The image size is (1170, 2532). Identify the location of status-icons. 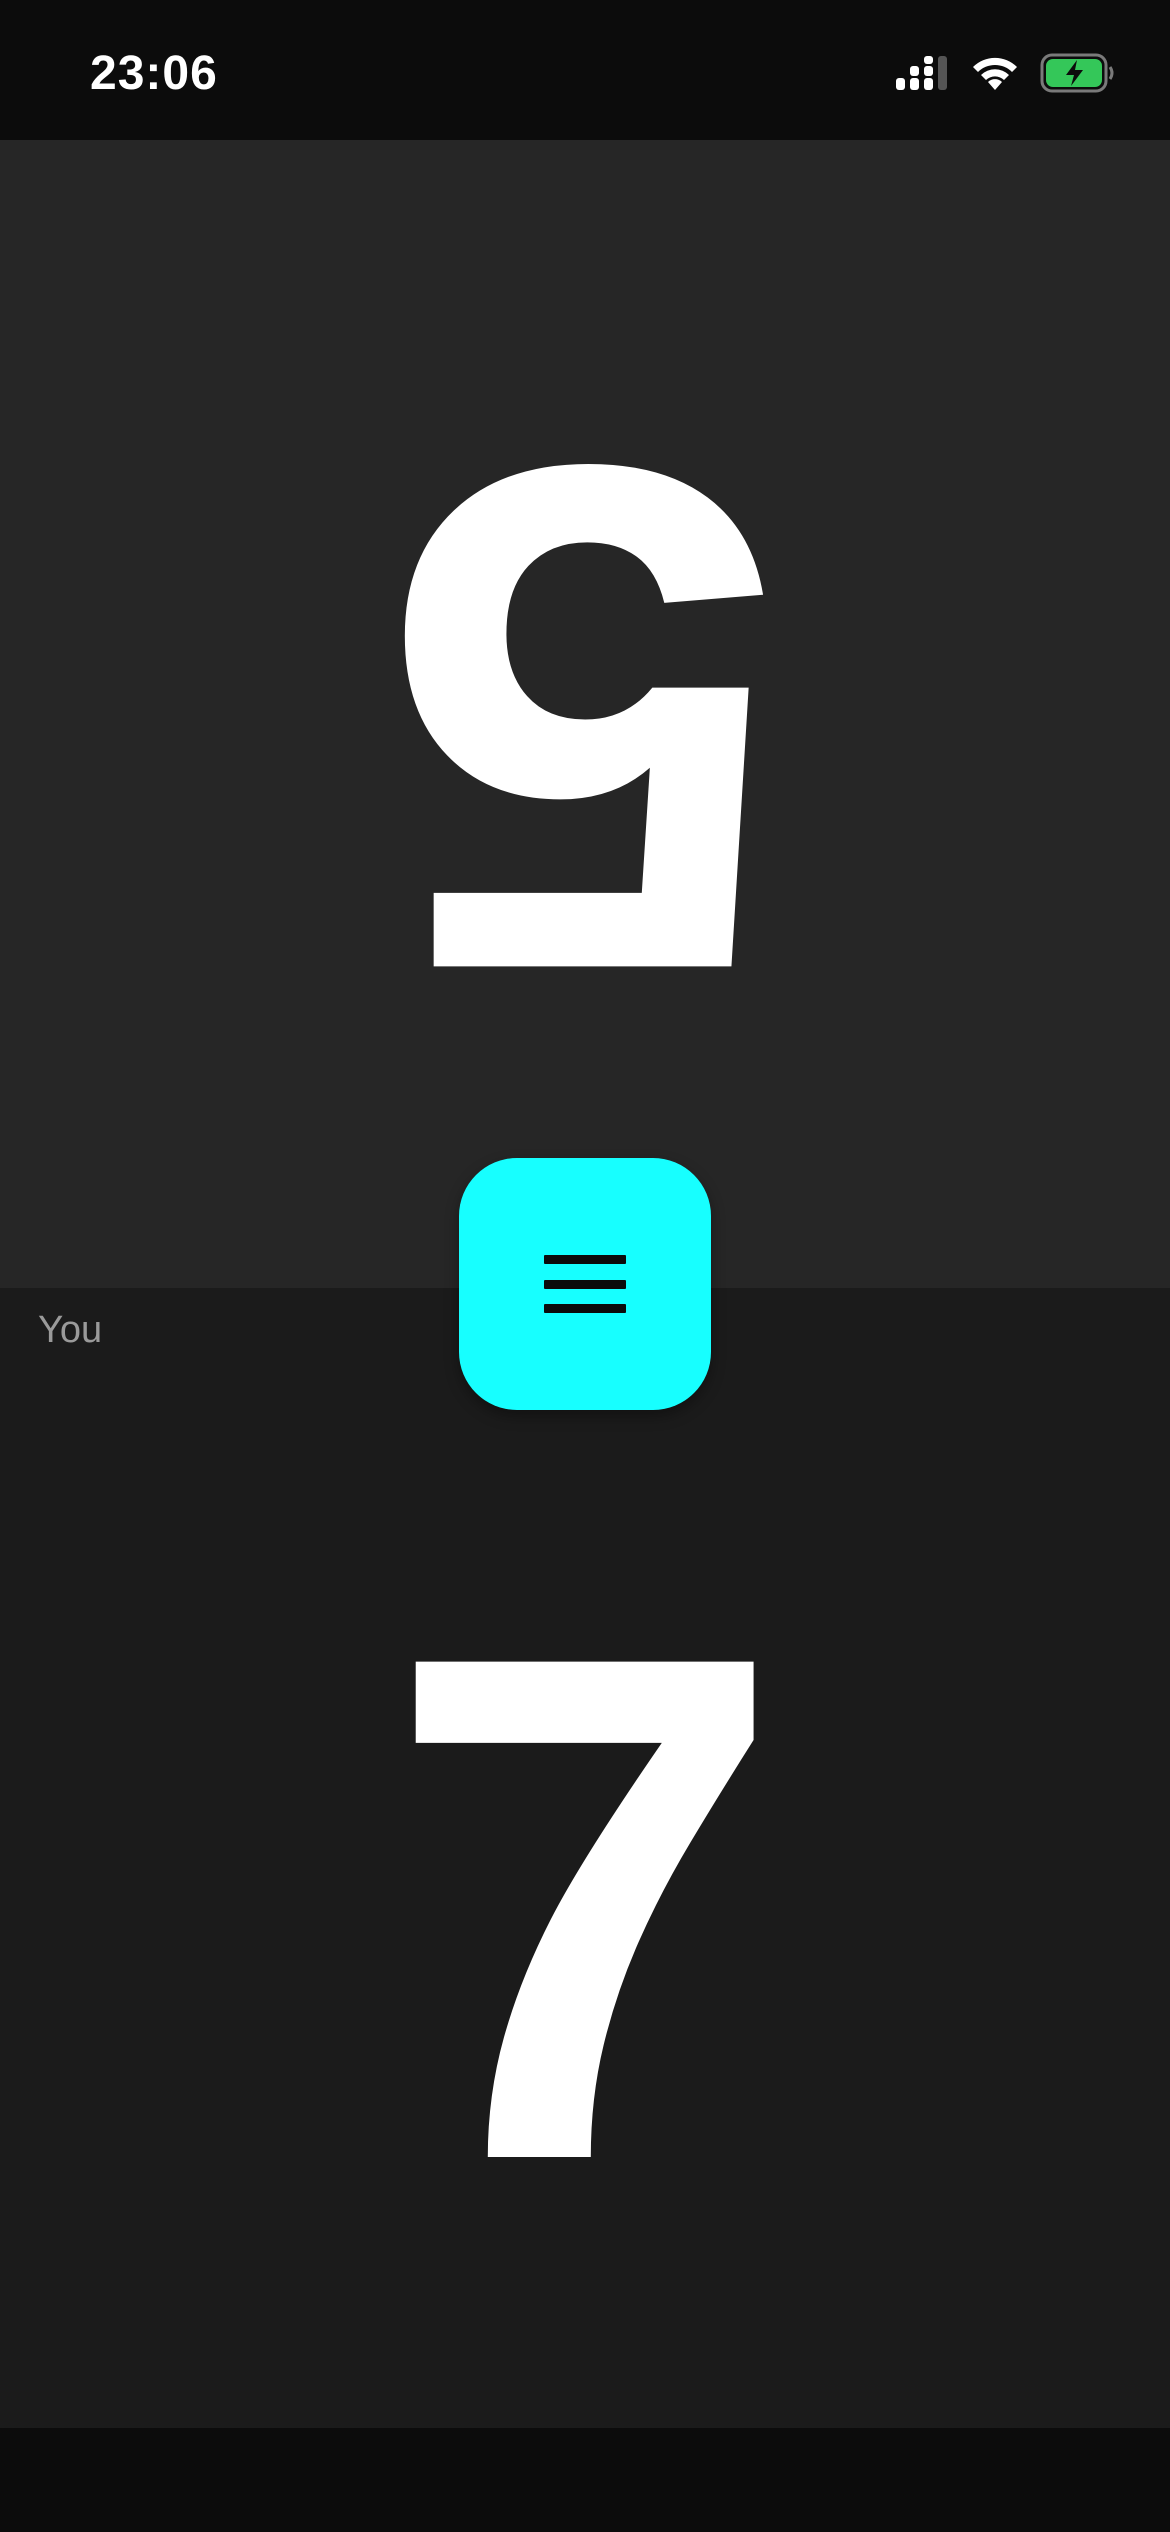
(1005, 73).